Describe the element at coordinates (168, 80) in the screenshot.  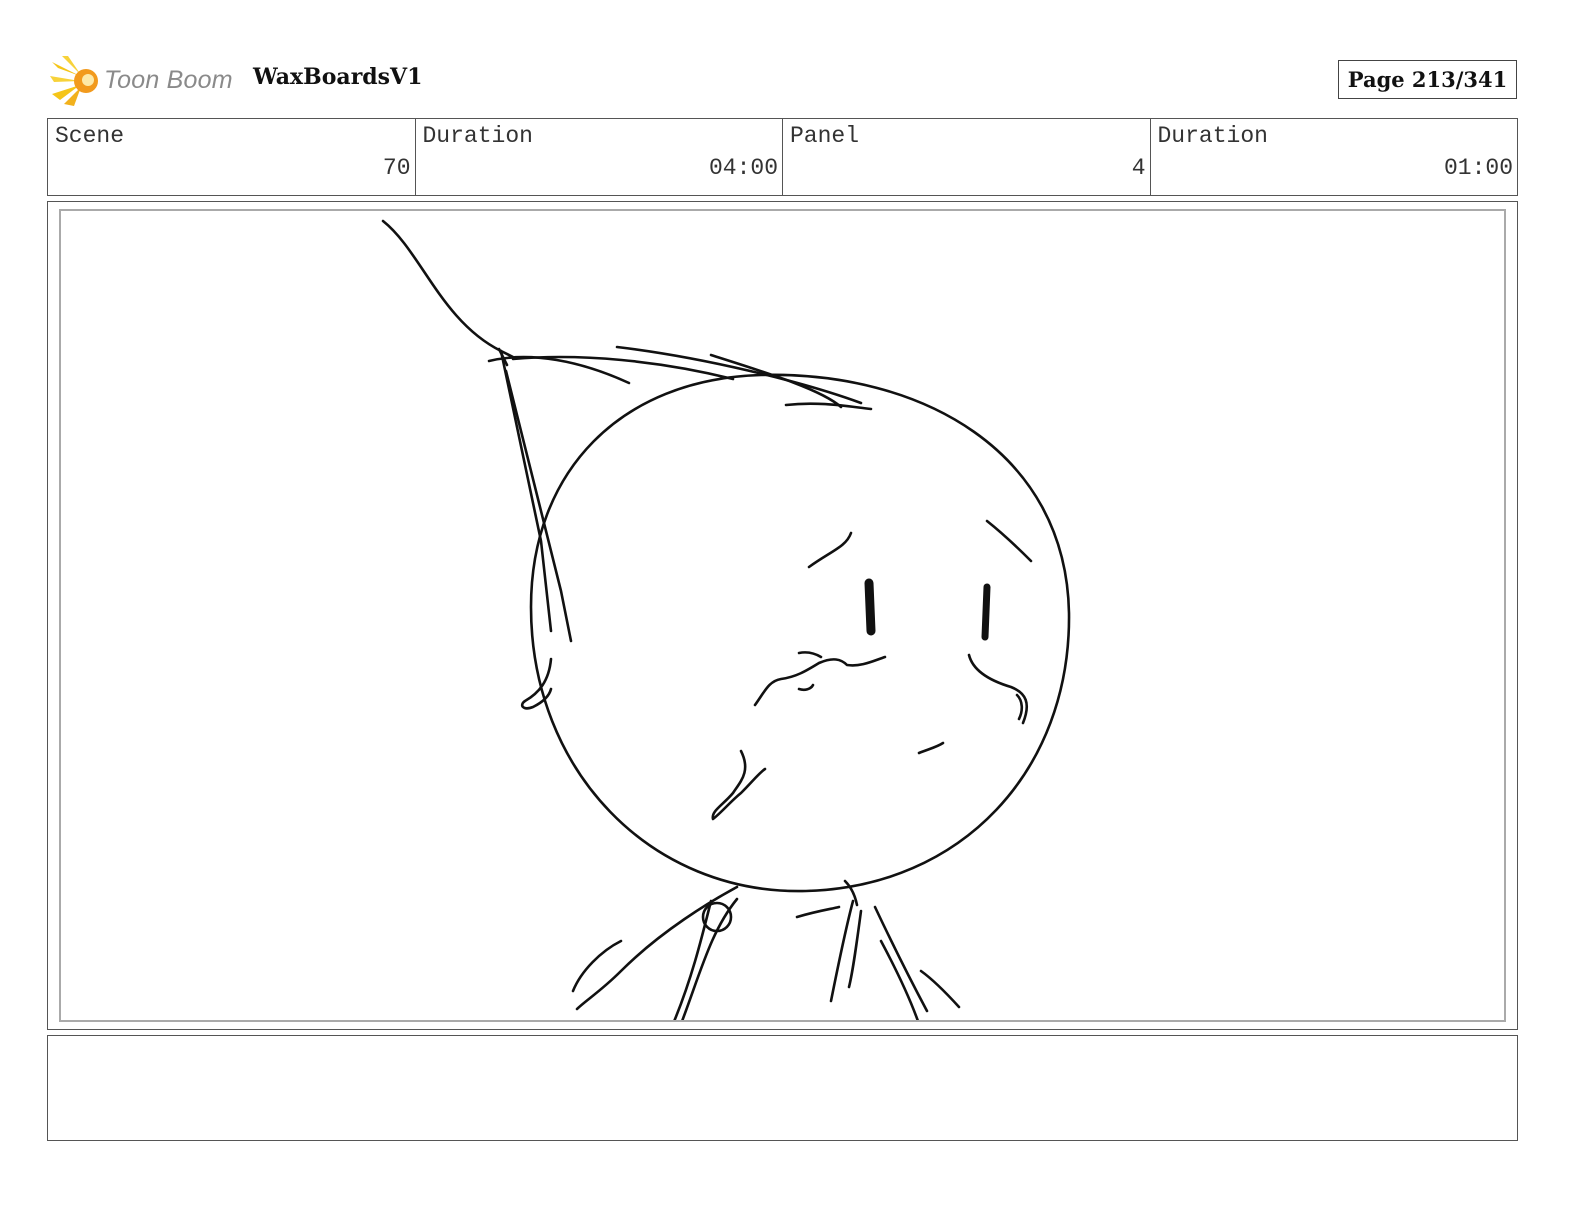
I see `logo-text: Toon Boom` at that location.